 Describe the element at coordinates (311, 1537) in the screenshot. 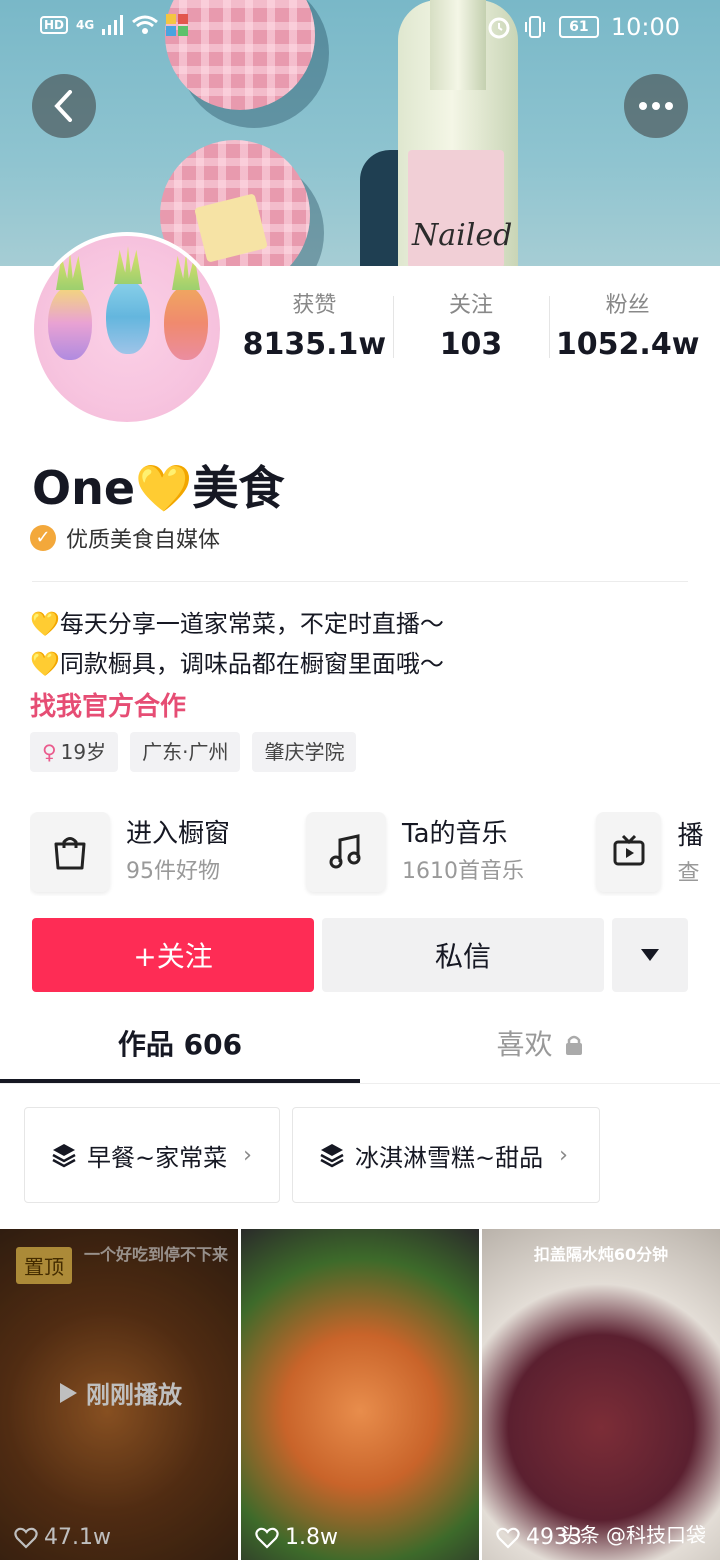

I see `likes-count: 1.8w` at that location.